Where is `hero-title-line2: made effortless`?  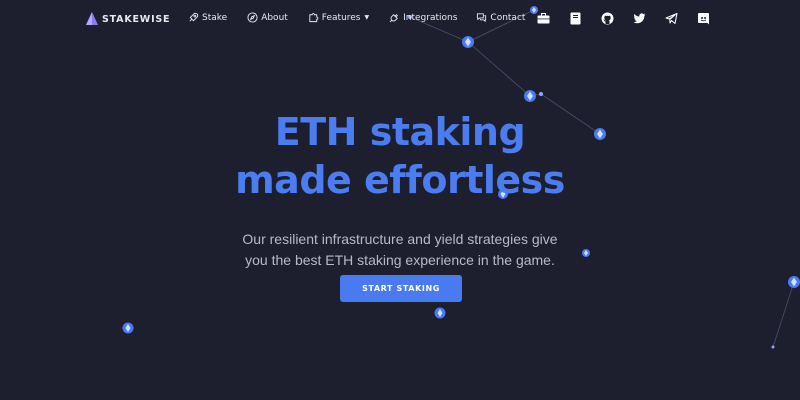
hero-title-line2: made effortless is located at coordinates (400, 180).